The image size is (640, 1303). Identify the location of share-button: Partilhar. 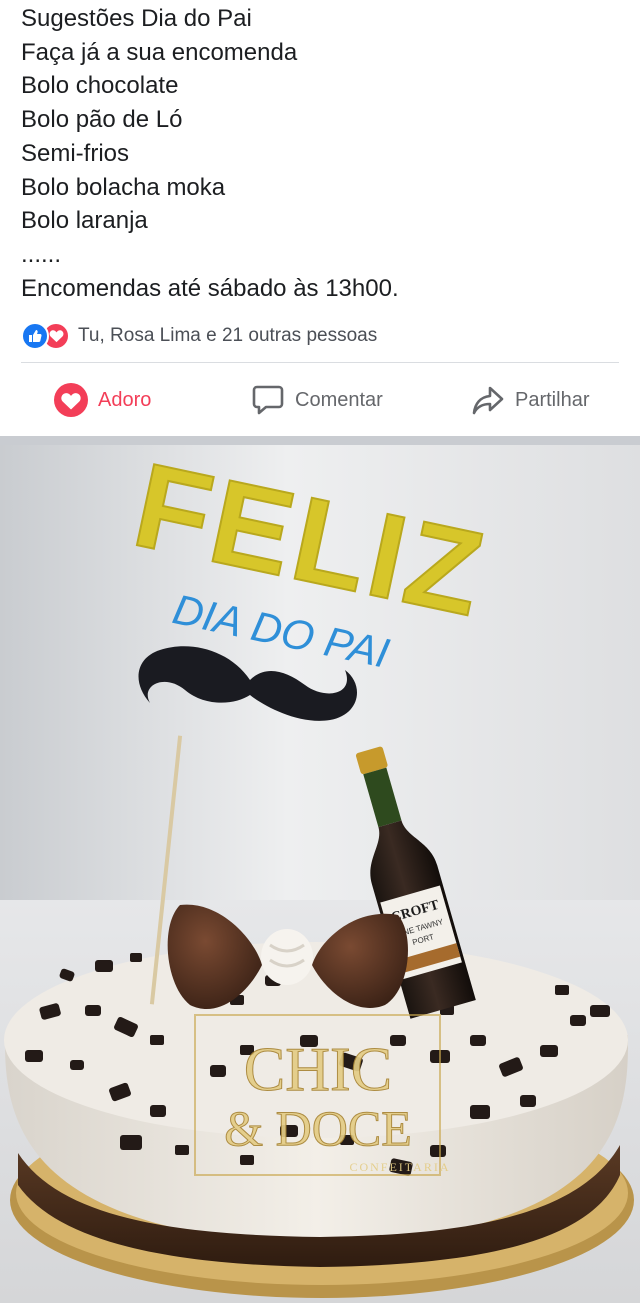
(529, 400).